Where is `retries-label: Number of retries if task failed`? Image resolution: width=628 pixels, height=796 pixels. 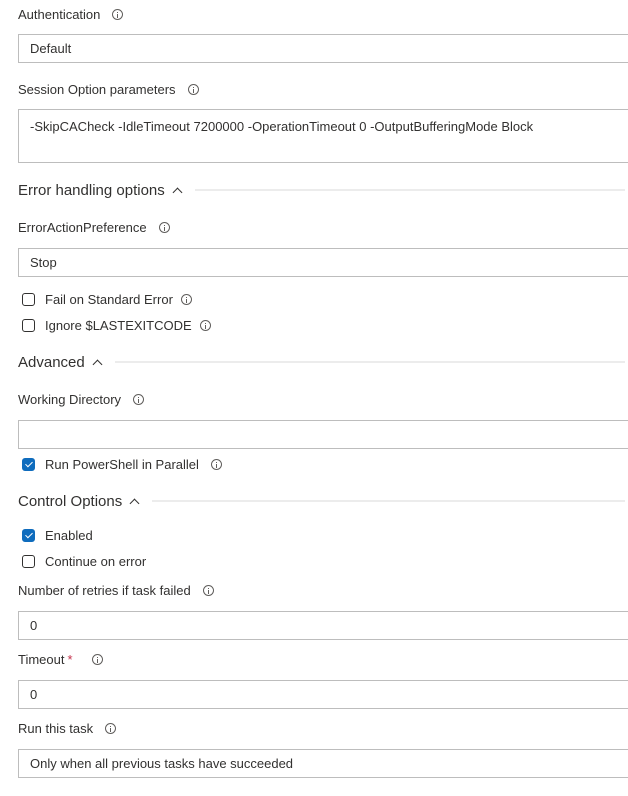 retries-label: Number of retries if task failed is located at coordinates (116, 590).